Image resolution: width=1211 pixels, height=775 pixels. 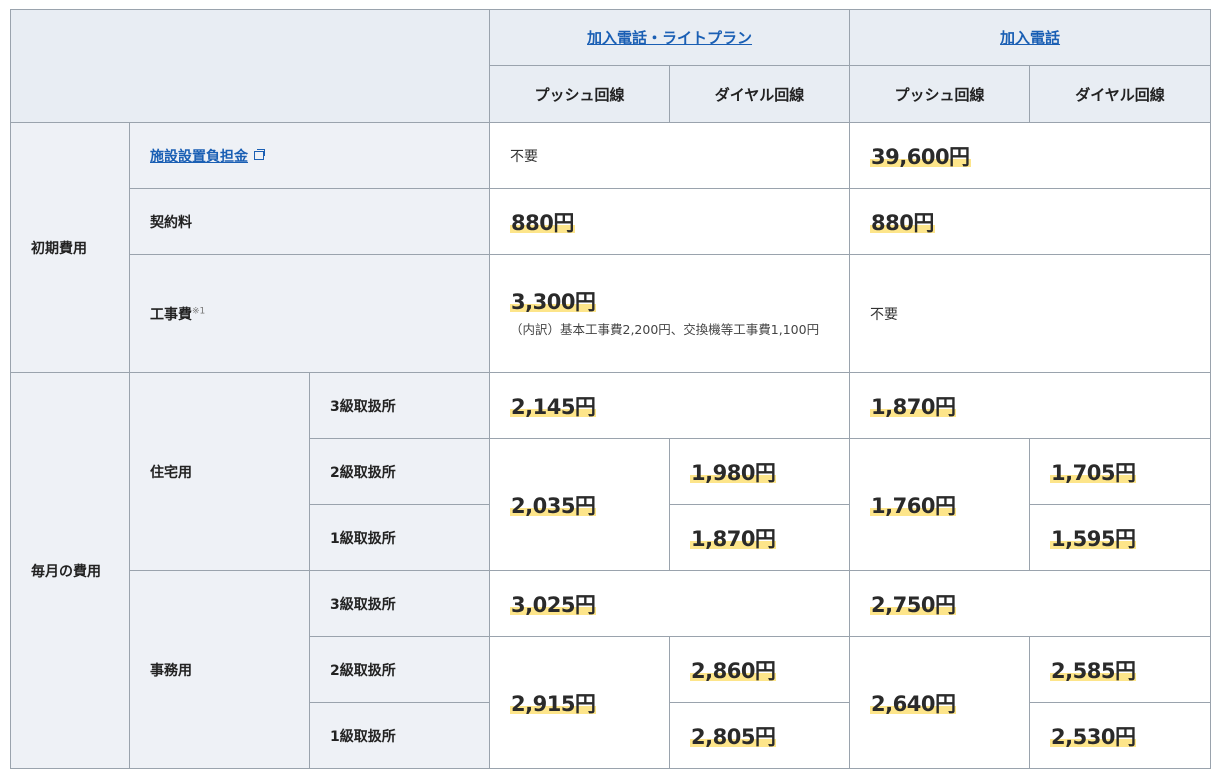 I want to click on biz-class1-light-dial-cell: 2,805円, so click(x=759, y=735).